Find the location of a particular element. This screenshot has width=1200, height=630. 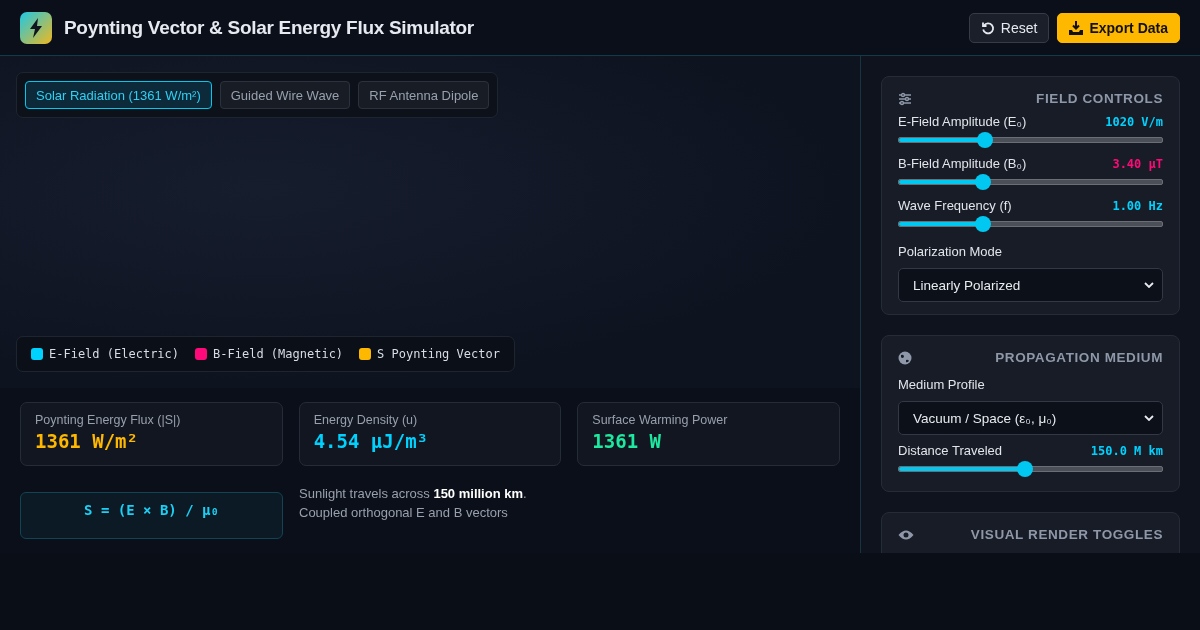

sliders-icon is located at coordinates (905, 98).